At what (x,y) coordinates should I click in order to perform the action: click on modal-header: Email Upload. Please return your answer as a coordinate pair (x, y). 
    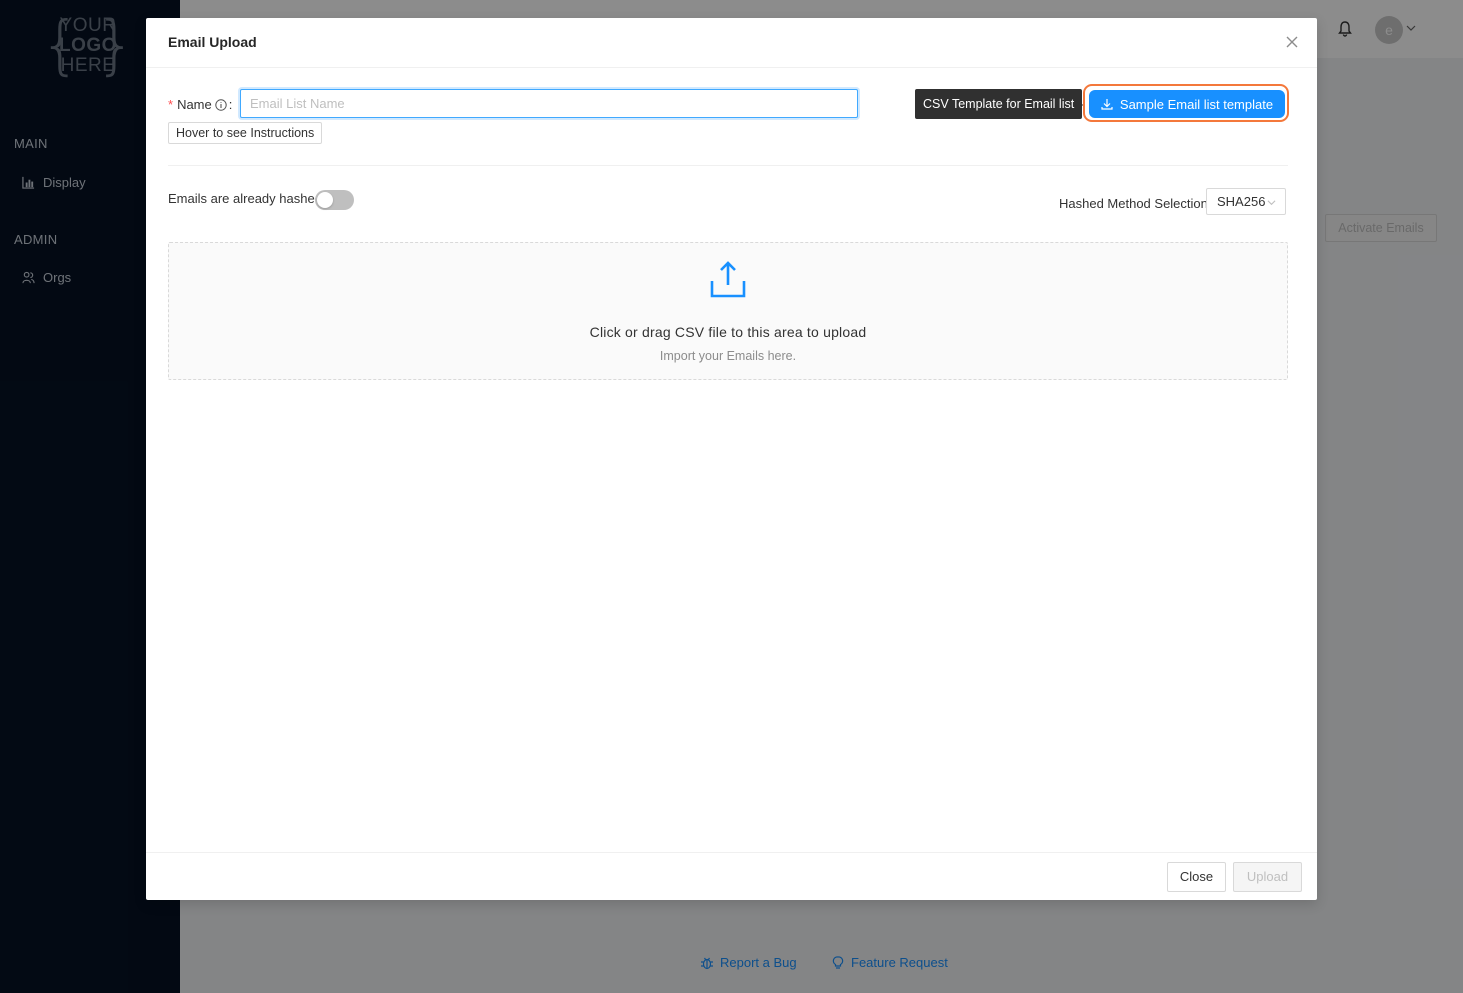
    Looking at the image, I should click on (731, 43).